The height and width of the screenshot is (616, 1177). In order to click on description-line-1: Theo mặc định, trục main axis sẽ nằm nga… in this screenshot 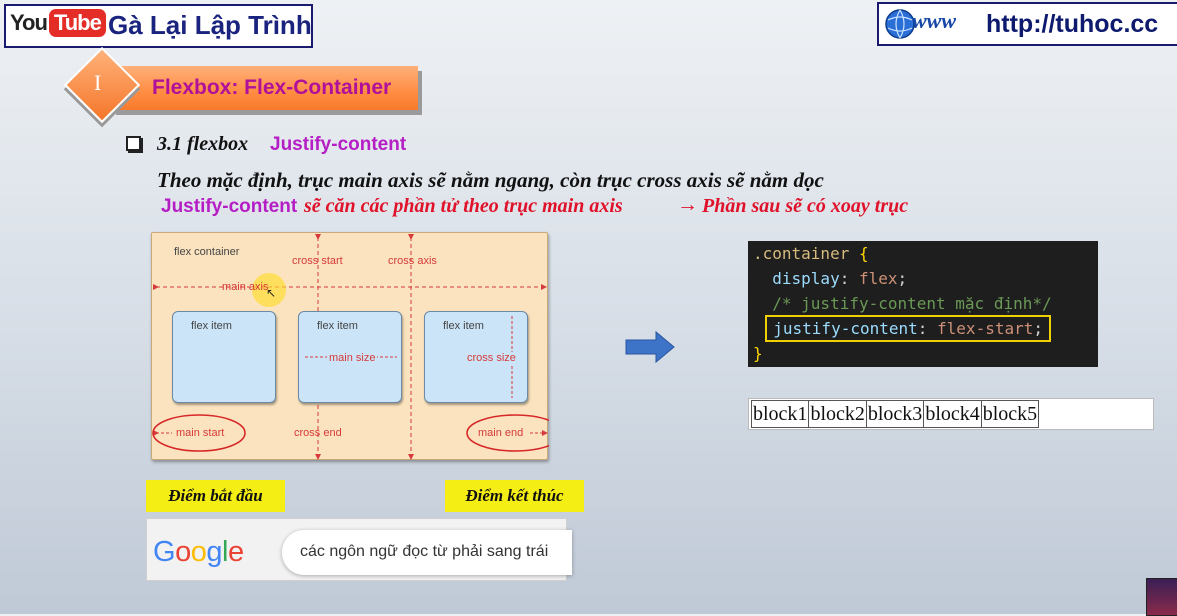, I will do `click(490, 180)`.